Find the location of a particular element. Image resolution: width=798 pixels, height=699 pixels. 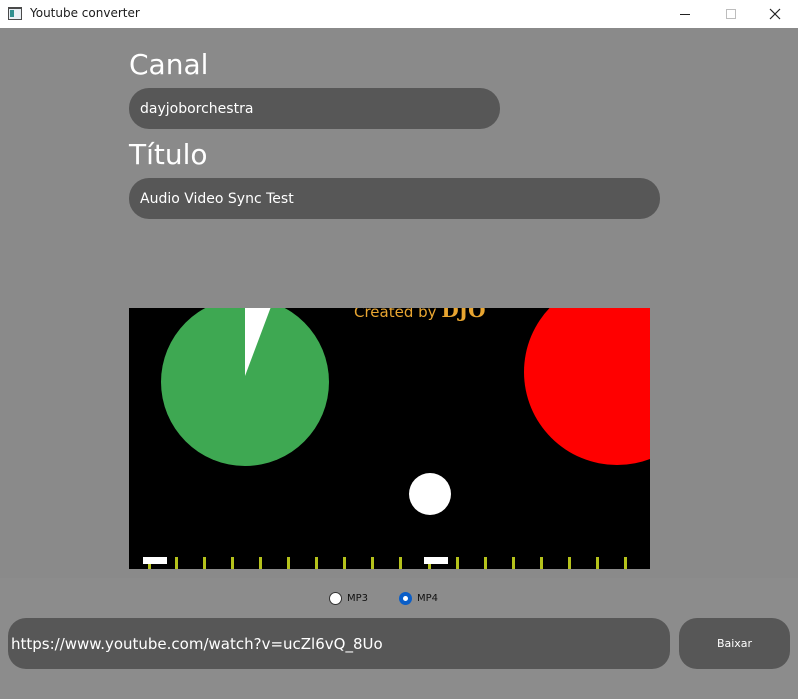

mp3-radio is located at coordinates (335, 598).